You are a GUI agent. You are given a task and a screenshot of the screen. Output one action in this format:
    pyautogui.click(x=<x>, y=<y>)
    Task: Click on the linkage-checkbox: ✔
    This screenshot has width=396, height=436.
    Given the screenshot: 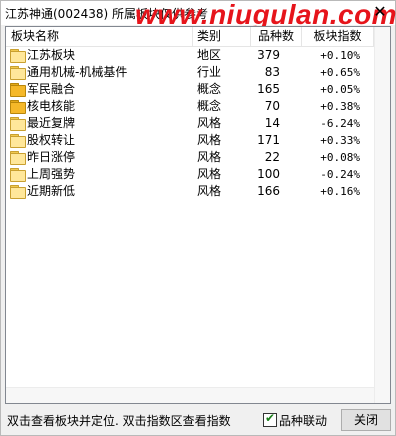 What is the action you would take?
    pyautogui.click(x=270, y=419)
    